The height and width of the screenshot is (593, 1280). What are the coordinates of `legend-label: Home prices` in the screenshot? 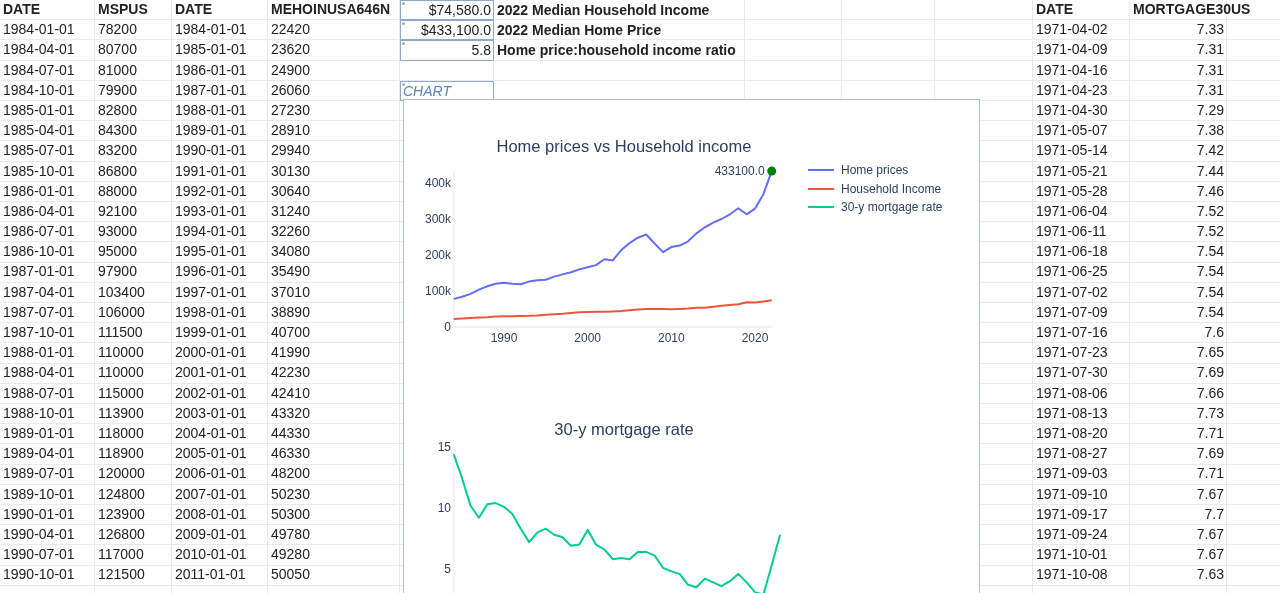 It's located at (875, 170).